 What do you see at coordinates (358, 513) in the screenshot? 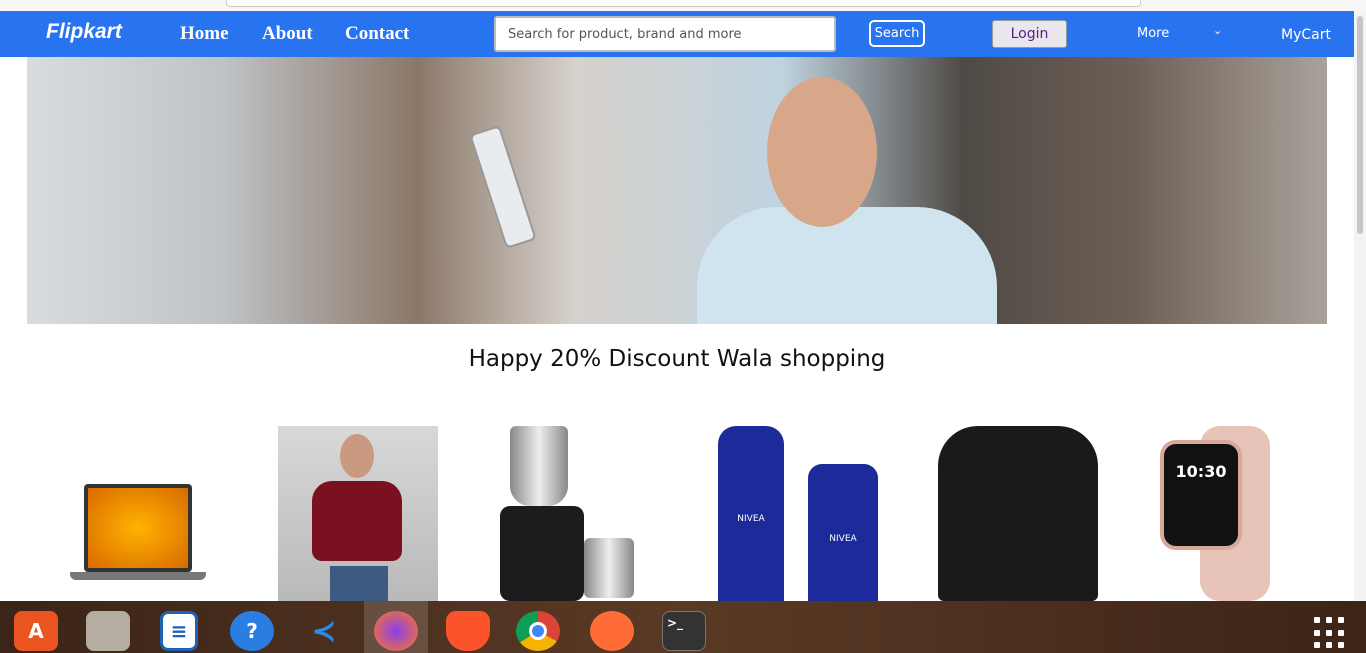
I see `product-fashion-top` at bounding box center [358, 513].